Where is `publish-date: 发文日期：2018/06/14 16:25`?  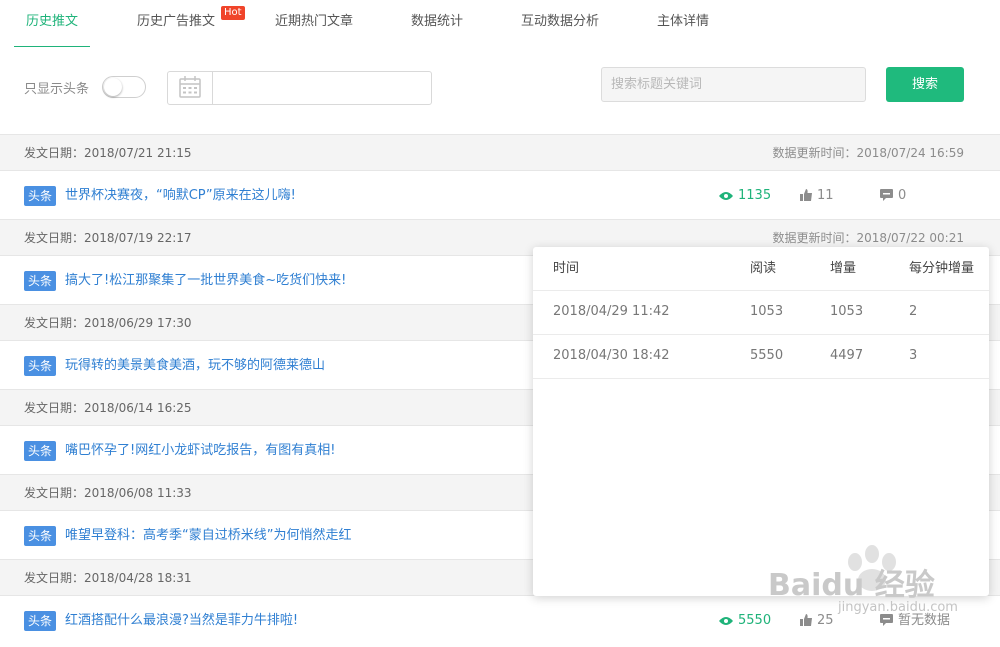 publish-date: 发文日期：2018/06/14 16:25 is located at coordinates (108, 408).